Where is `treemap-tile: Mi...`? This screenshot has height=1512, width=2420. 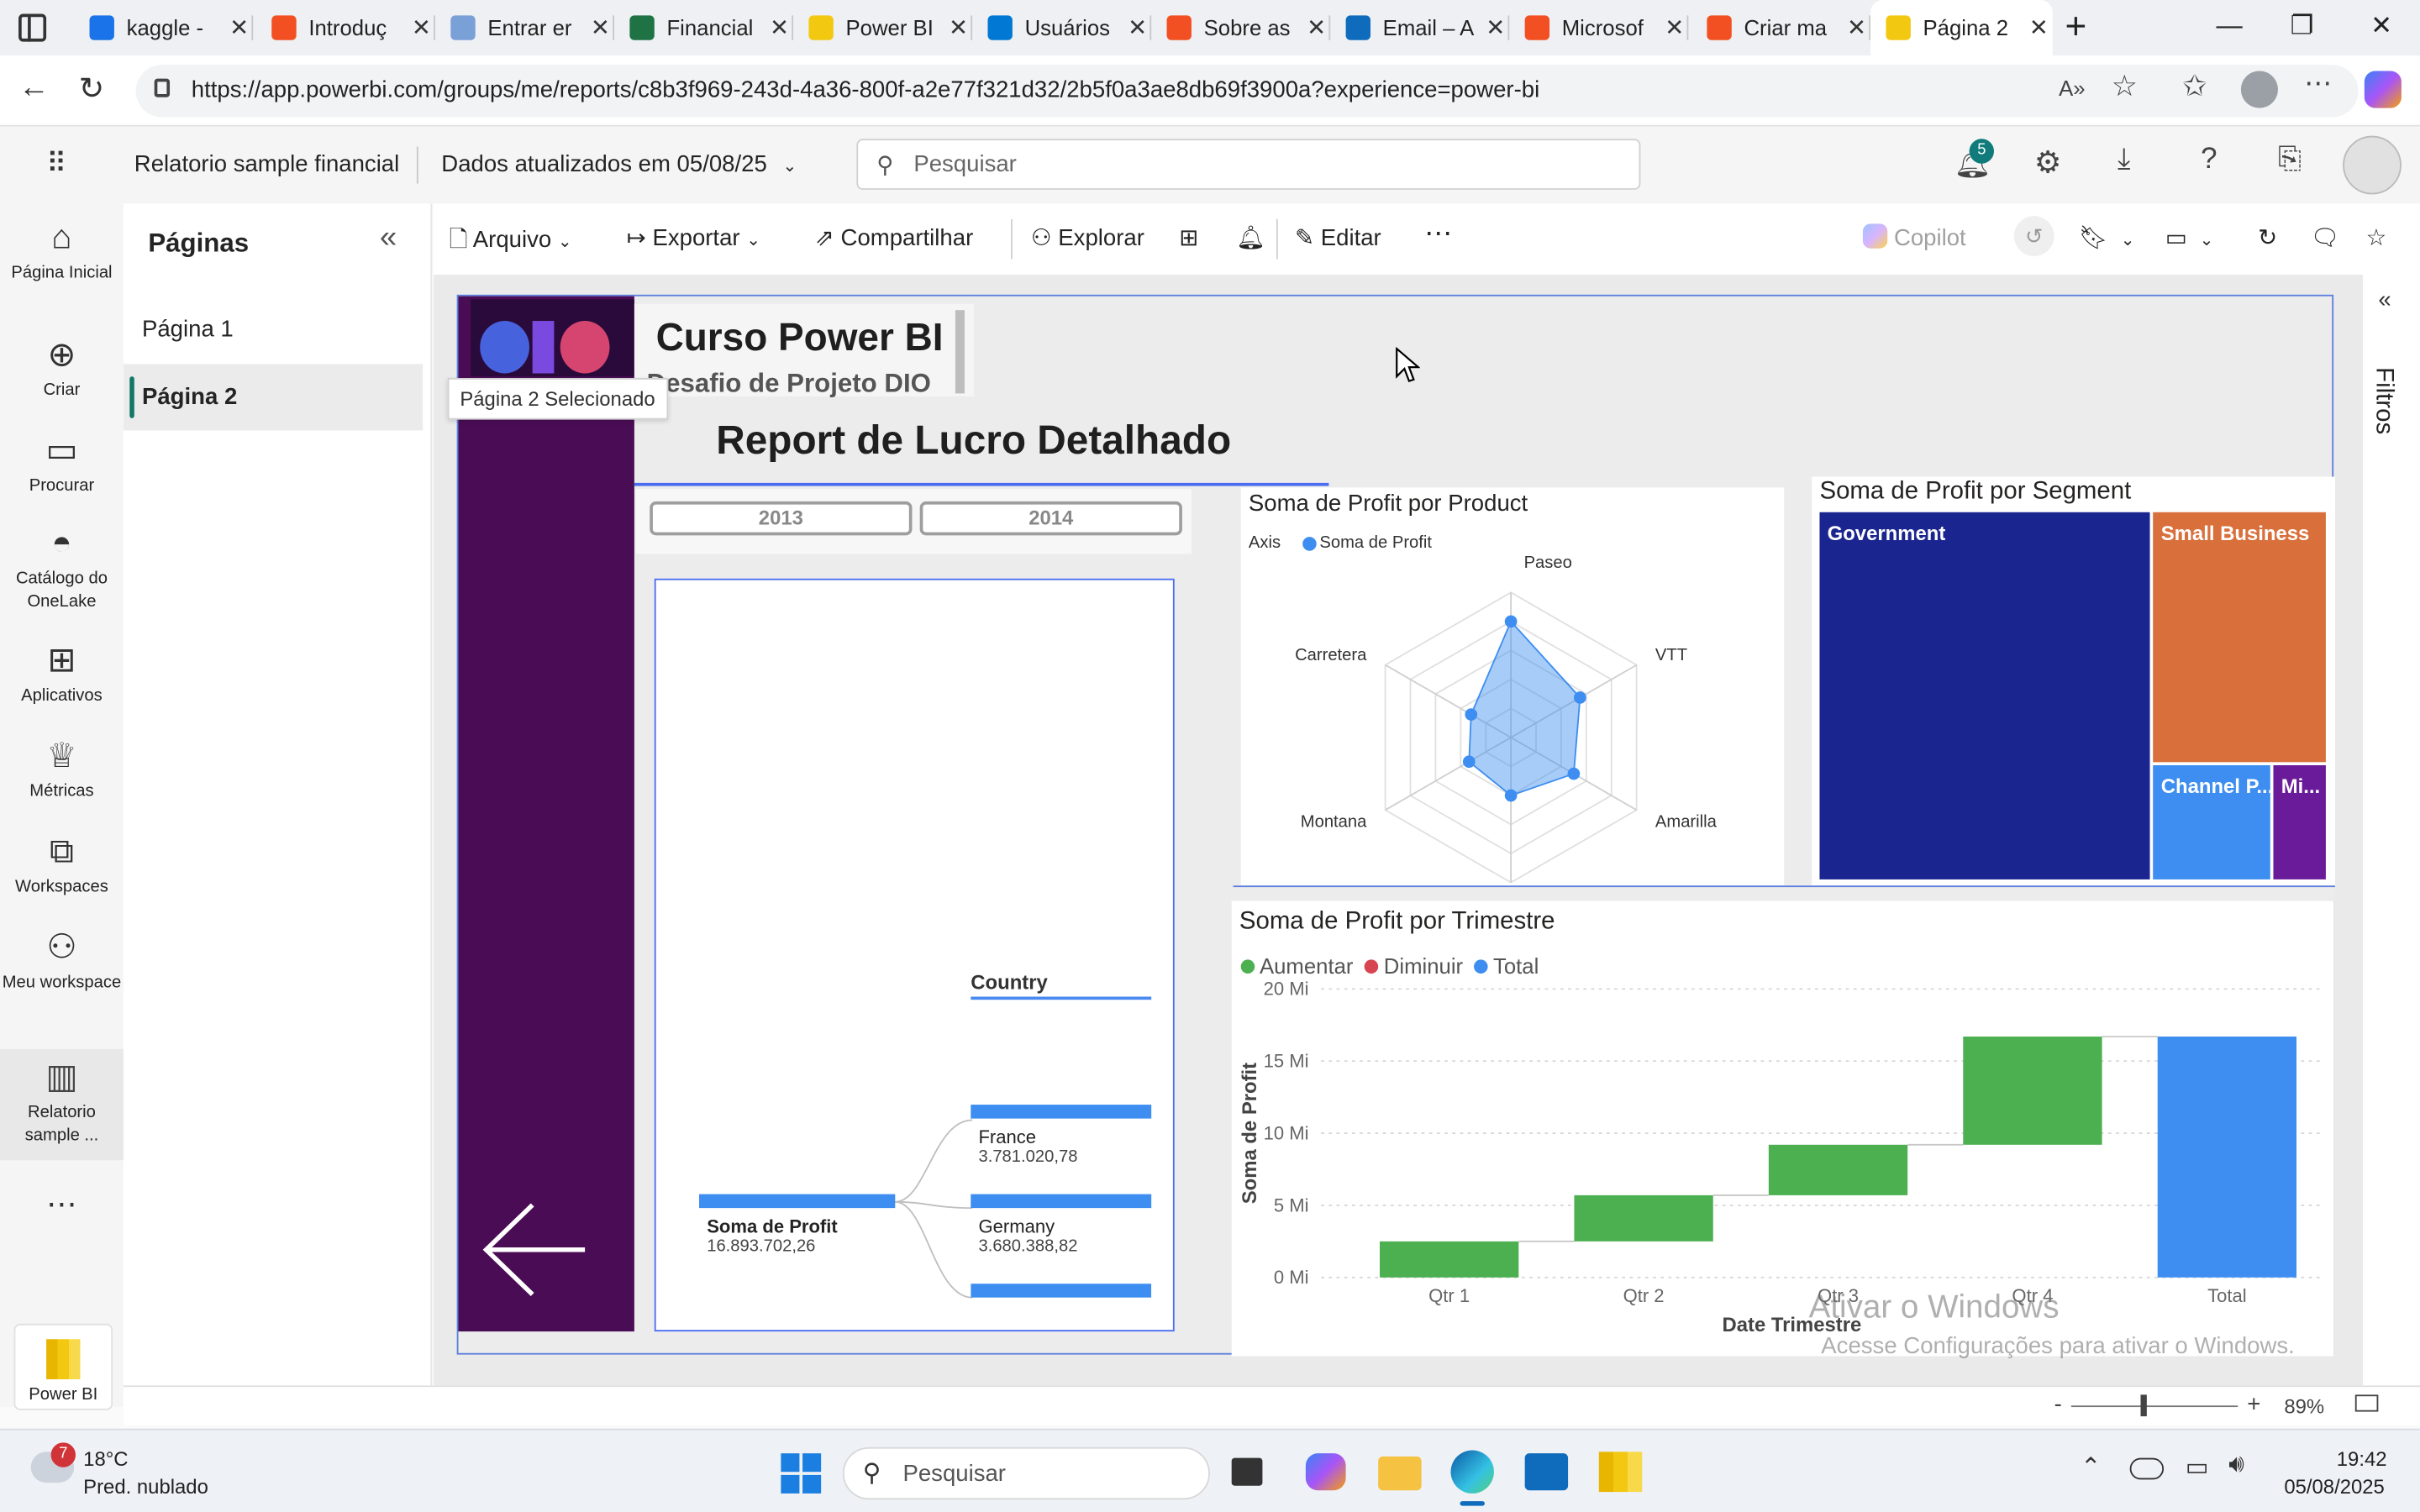
treemap-tile: Mi... is located at coordinates (2299, 822).